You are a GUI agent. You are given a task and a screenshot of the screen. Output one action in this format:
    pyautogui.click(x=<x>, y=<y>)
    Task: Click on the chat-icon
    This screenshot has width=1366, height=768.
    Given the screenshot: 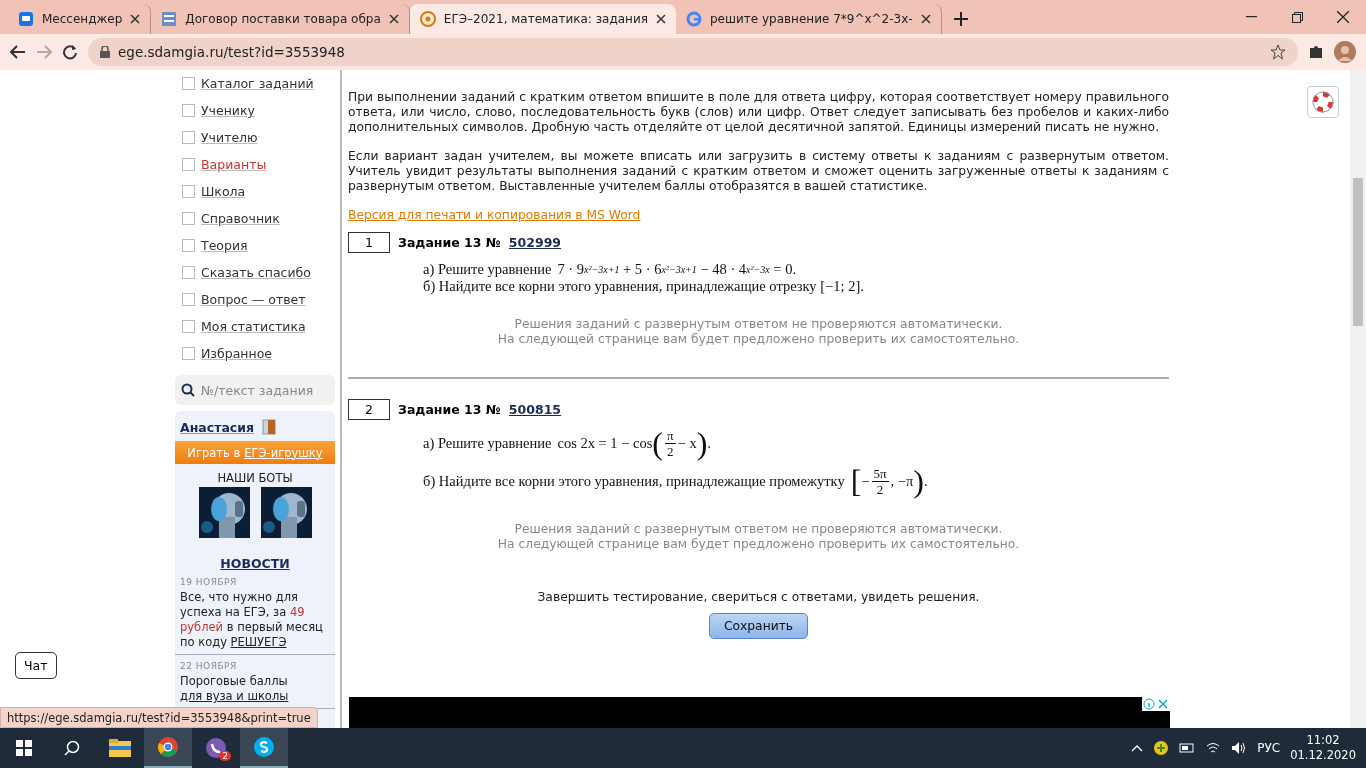 What is the action you would take?
    pyautogui.click(x=26, y=19)
    